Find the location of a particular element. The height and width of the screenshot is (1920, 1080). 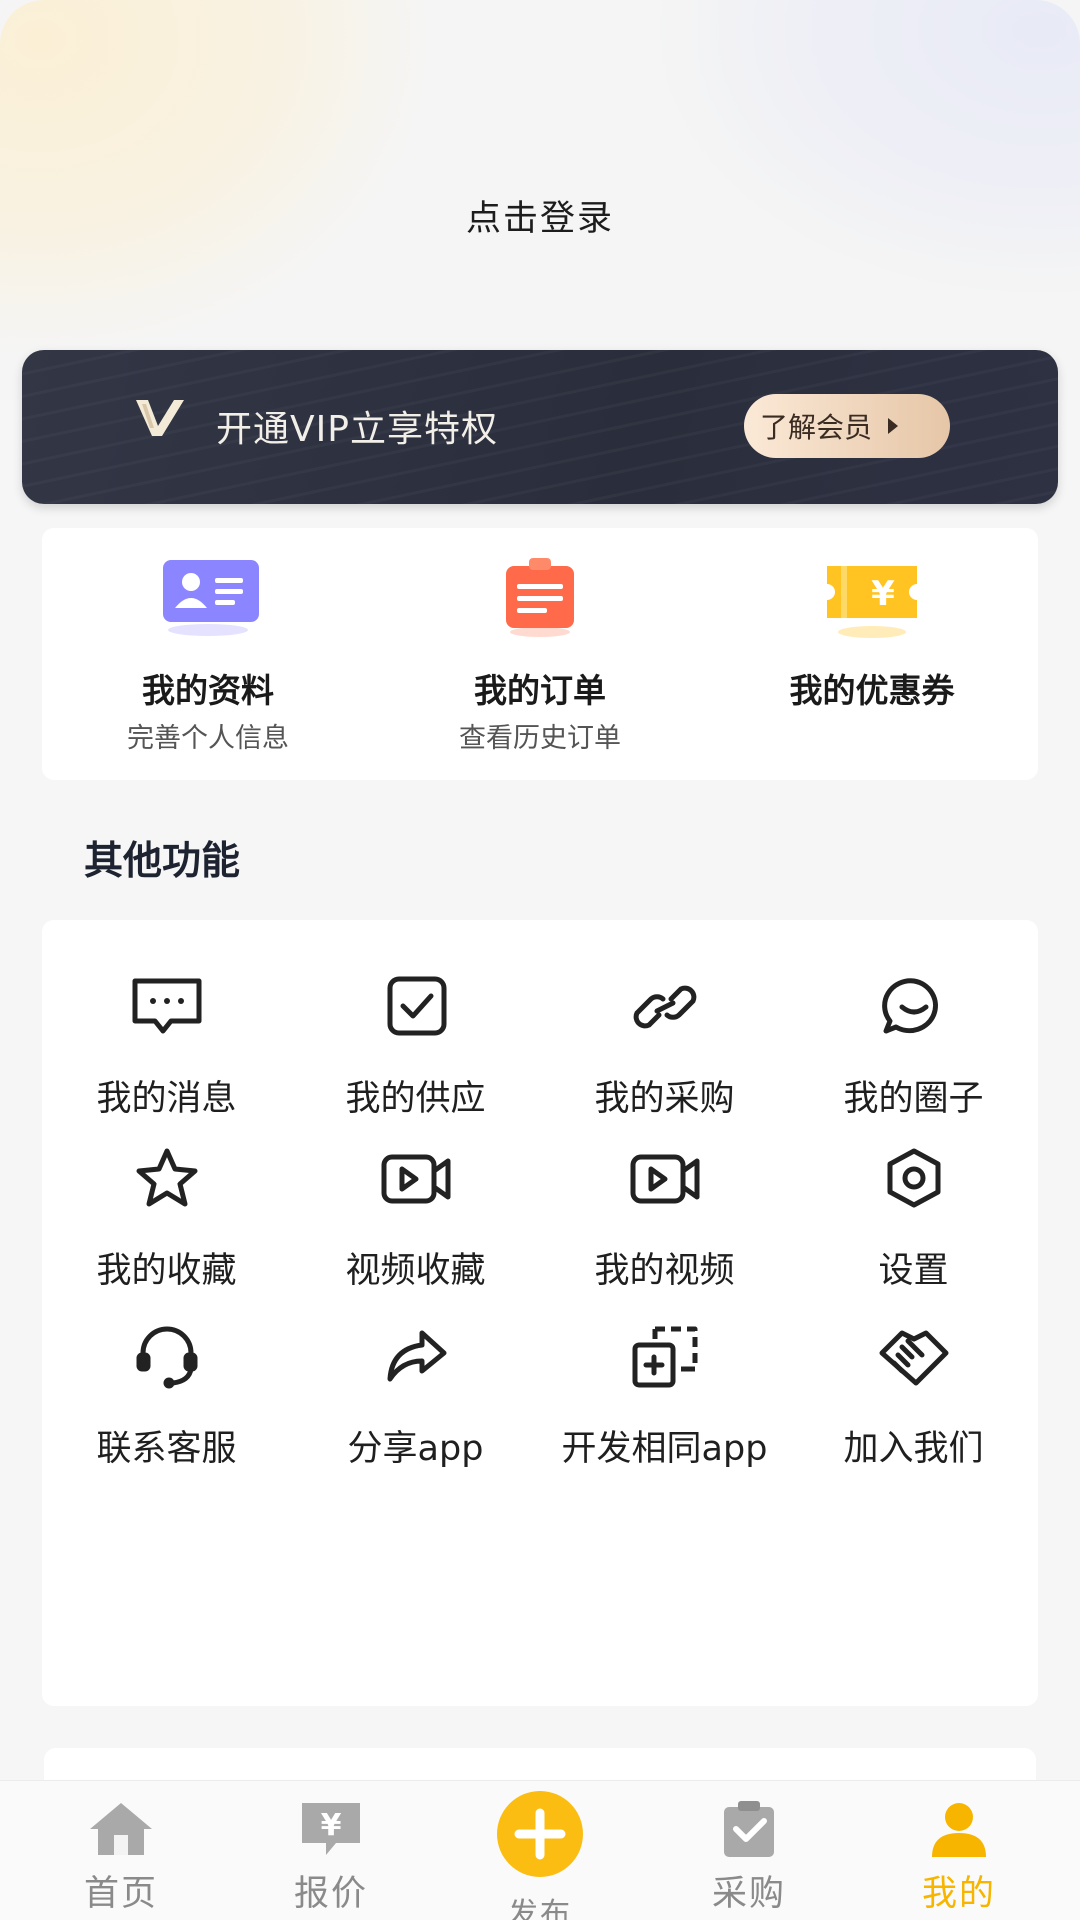

learn-membership-button: 了解会员 is located at coordinates (847, 426).